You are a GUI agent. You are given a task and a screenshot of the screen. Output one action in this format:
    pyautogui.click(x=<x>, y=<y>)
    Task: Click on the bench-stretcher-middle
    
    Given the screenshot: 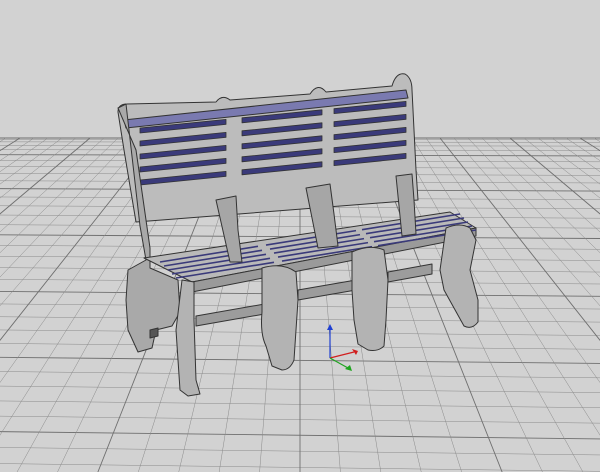 What is the action you would take?
    pyautogui.click(x=327, y=290)
    